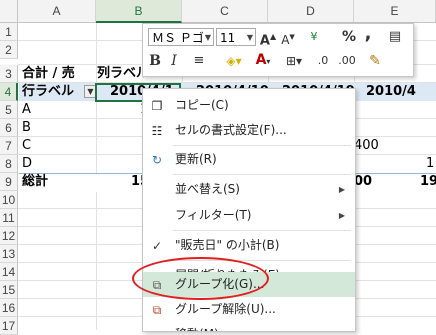  Describe the element at coordinates (9, 32) in the screenshot. I see `row-header: 1` at that location.